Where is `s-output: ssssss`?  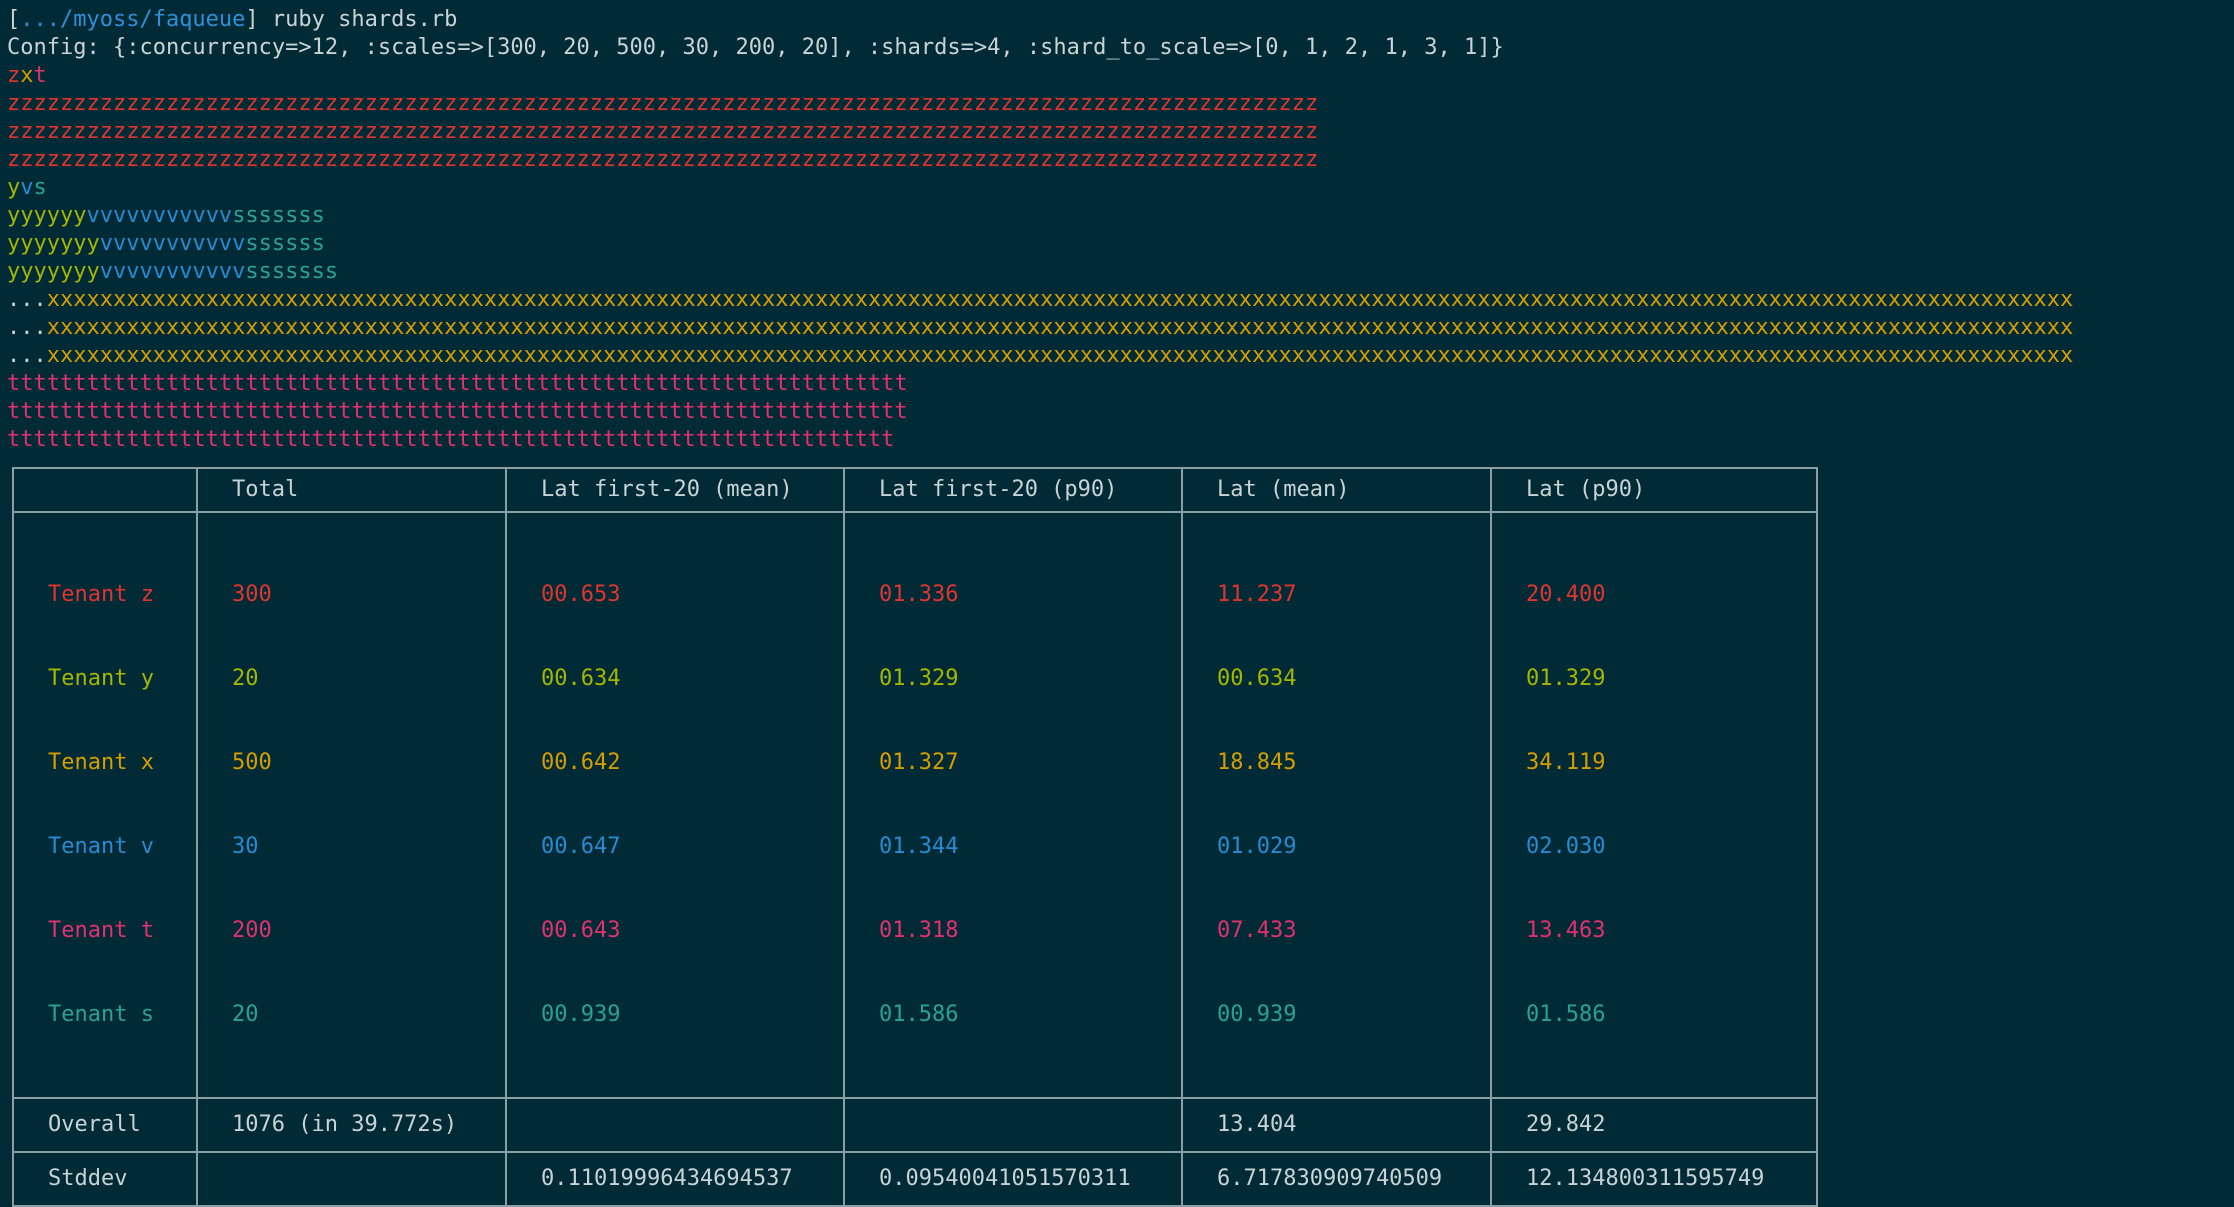 s-output: ssssss is located at coordinates (285, 243).